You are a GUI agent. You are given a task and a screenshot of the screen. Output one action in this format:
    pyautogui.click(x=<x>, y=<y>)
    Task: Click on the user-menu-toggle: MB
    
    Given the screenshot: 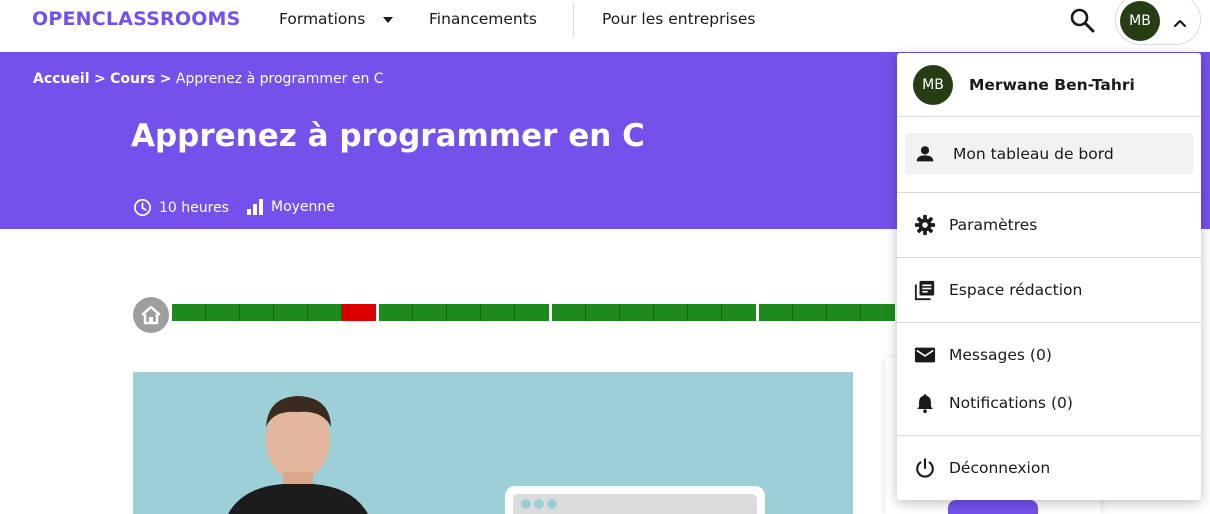 What is the action you would take?
    pyautogui.click(x=1158, y=22)
    